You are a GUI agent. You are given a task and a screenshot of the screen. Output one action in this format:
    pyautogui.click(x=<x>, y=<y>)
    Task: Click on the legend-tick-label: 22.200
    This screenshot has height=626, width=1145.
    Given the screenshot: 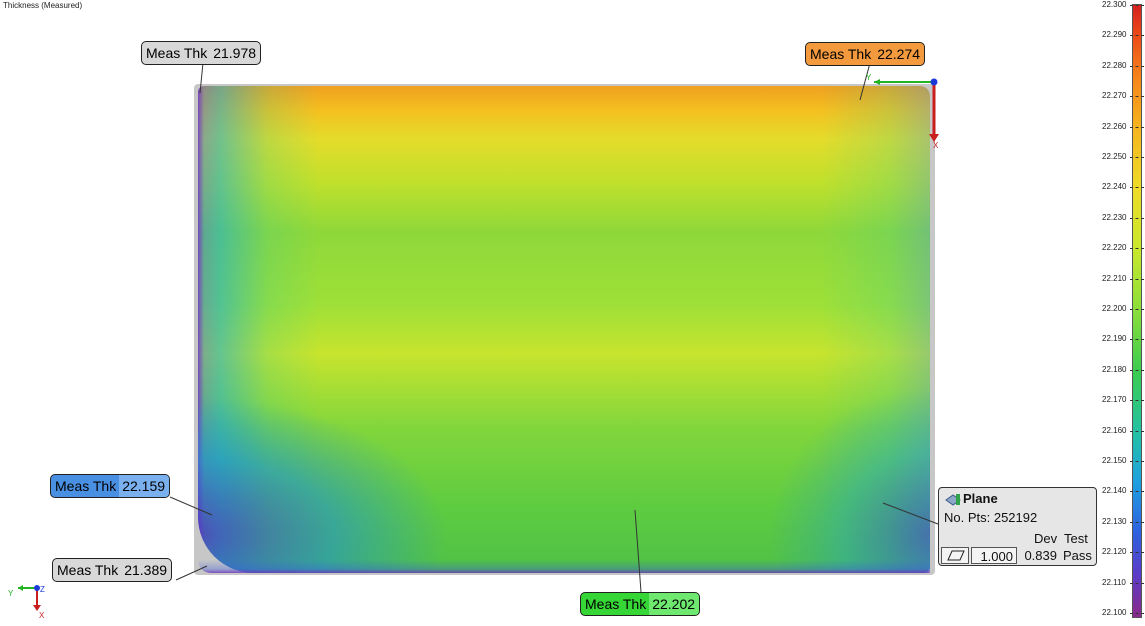 What is the action you would take?
    pyautogui.click(x=1114, y=308)
    